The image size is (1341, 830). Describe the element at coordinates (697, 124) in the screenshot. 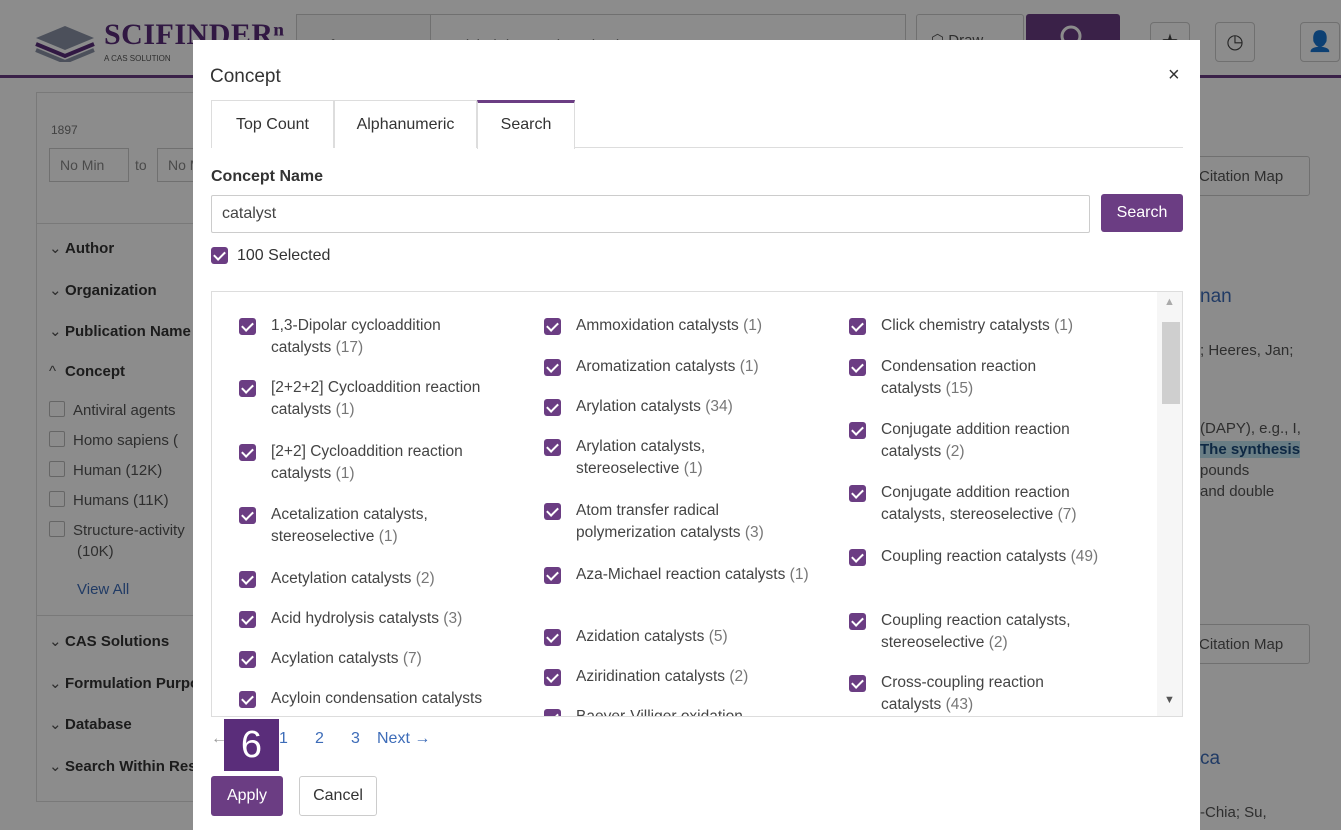

I see `tab-bar: Top Count Alphanumeric Search` at that location.